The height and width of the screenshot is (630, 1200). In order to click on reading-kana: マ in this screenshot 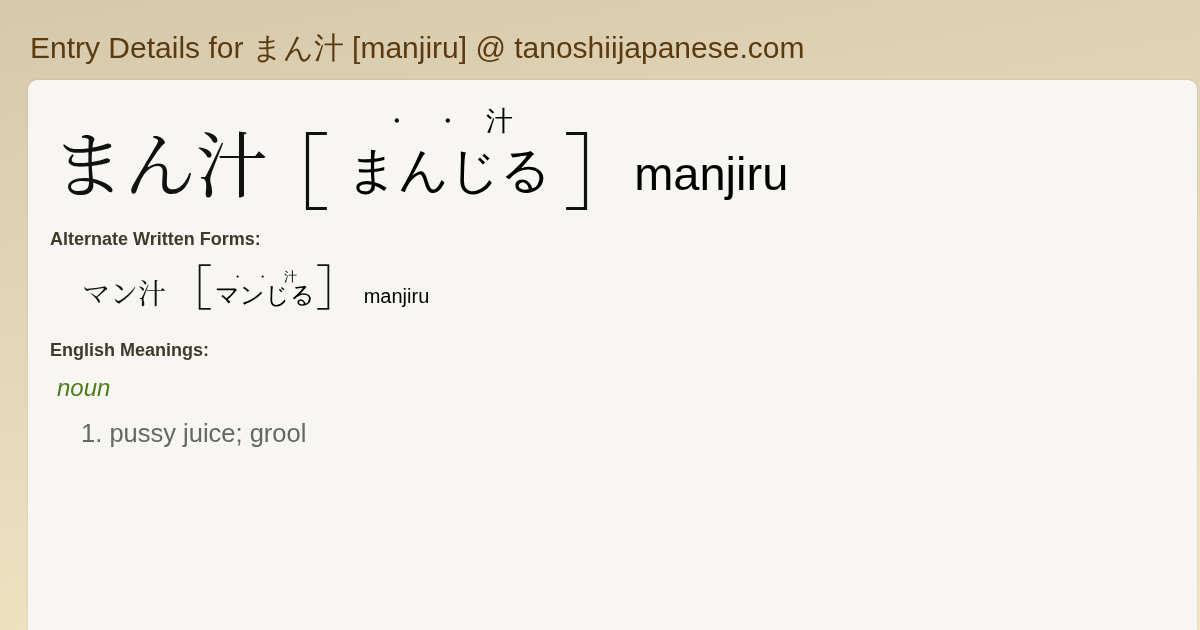, I will do `click(228, 295)`.